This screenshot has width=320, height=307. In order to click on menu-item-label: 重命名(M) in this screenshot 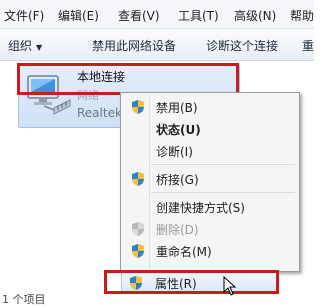, I will do `click(184, 252)`.